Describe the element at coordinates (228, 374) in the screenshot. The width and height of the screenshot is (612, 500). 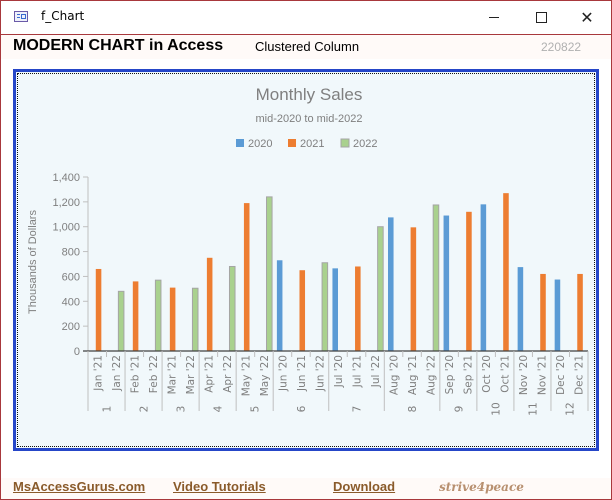
I see `x-category-label: Apr '22` at that location.